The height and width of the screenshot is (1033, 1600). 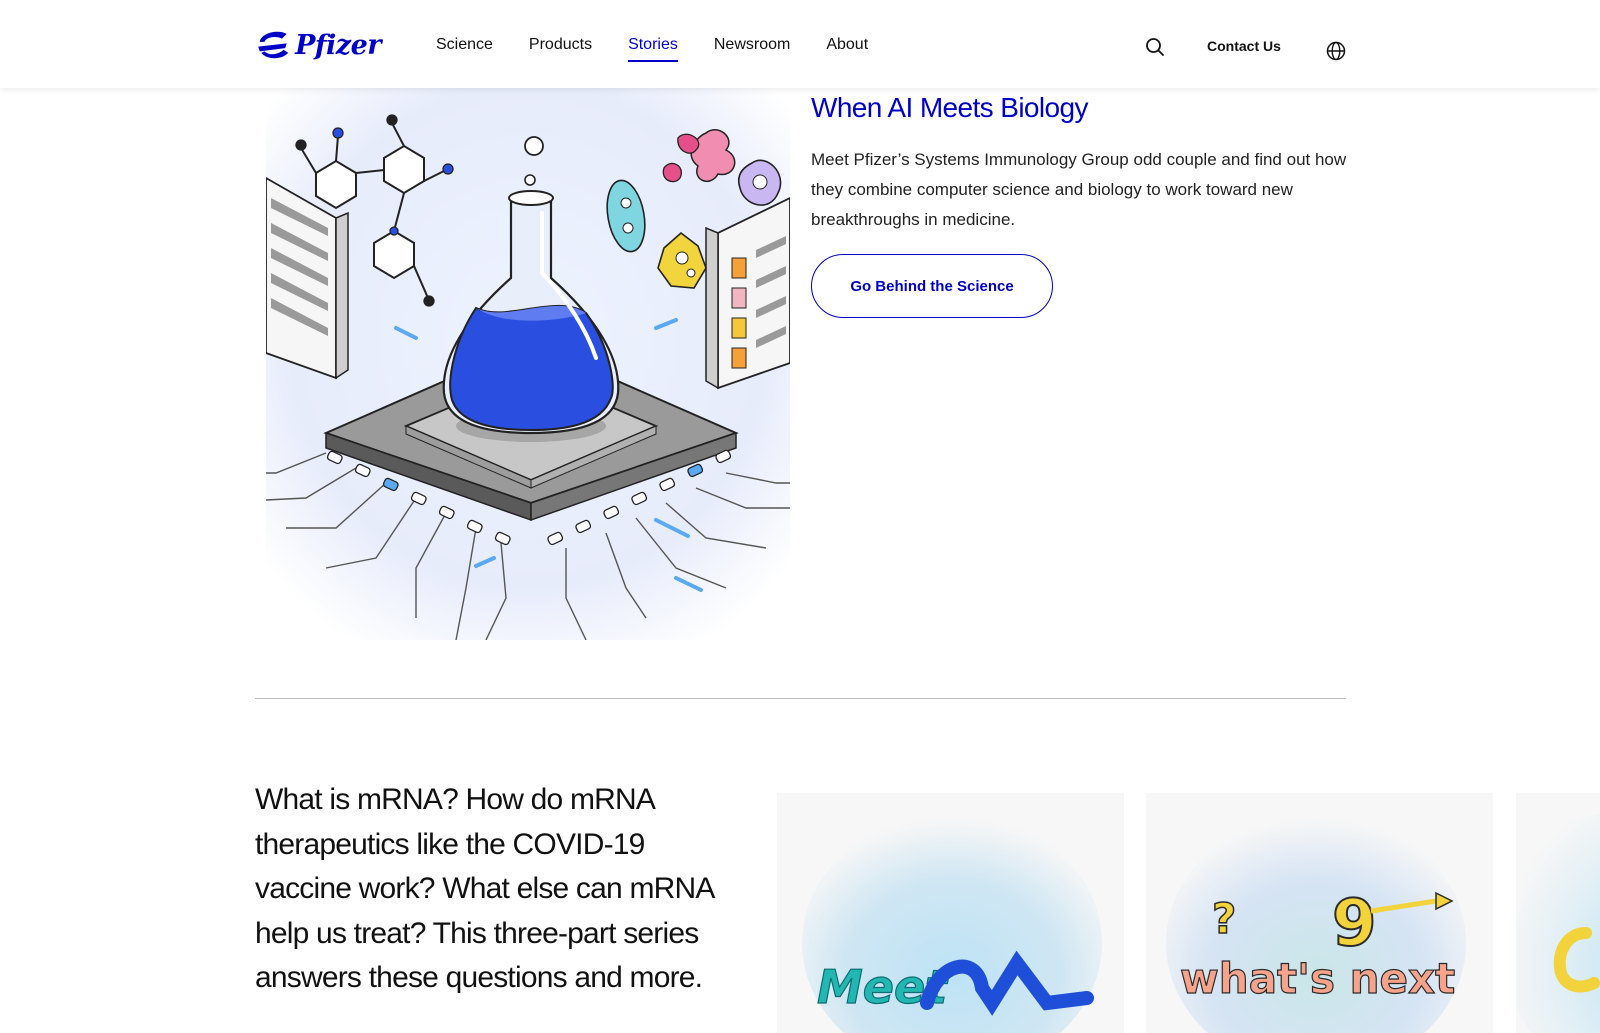 What do you see at coordinates (752, 49) in the screenshot?
I see `nav-item-newsroom: Newsroom` at bounding box center [752, 49].